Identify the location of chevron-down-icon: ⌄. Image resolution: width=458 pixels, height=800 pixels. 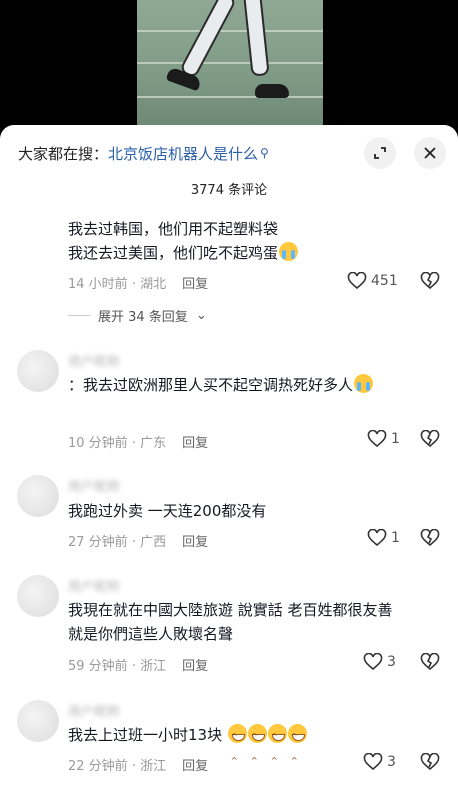
(201, 315).